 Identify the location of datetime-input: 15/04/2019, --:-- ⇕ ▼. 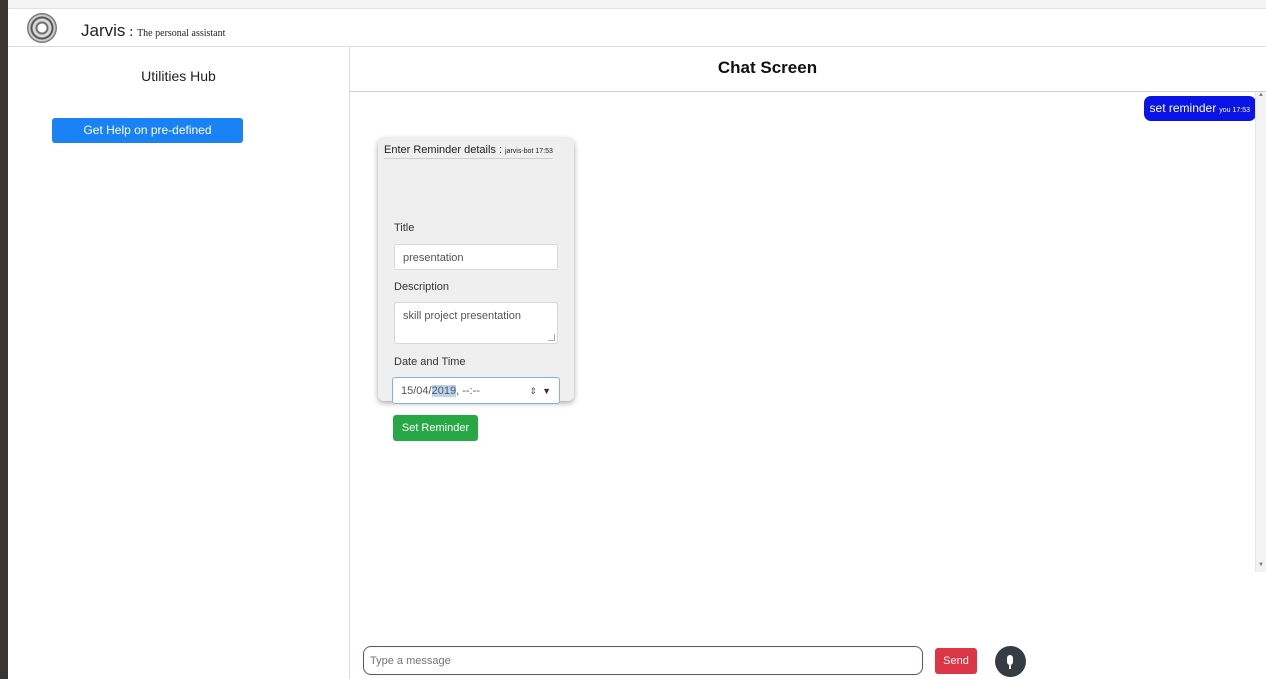
(476, 390).